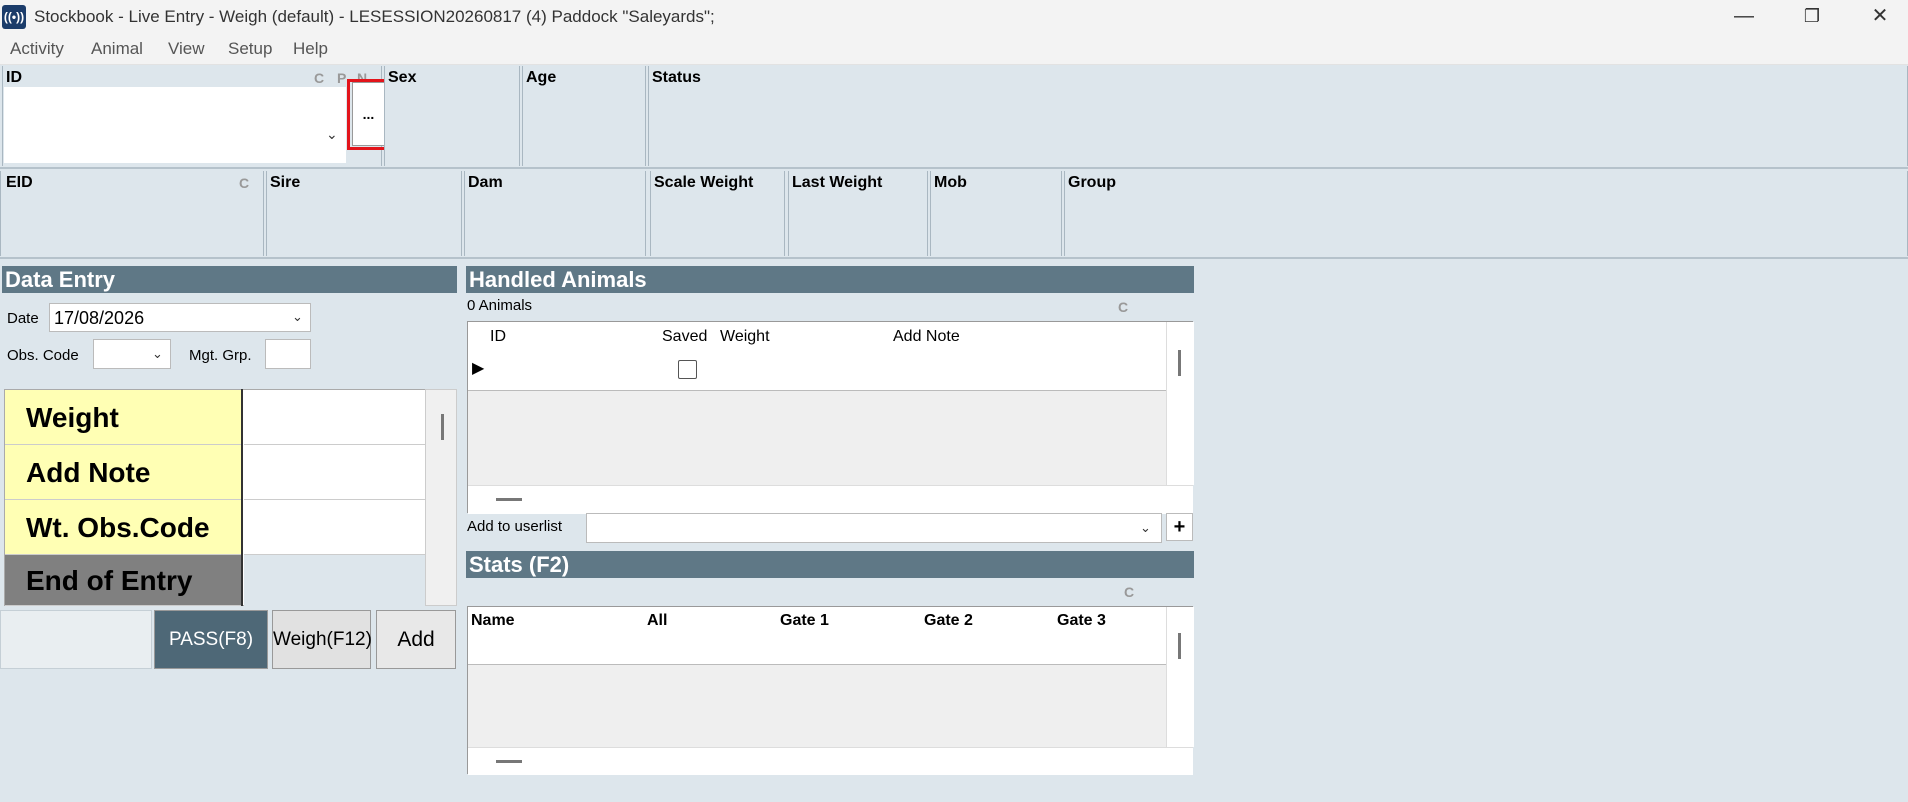 The image size is (1908, 802). I want to click on entry-value-end, so click(335, 580).